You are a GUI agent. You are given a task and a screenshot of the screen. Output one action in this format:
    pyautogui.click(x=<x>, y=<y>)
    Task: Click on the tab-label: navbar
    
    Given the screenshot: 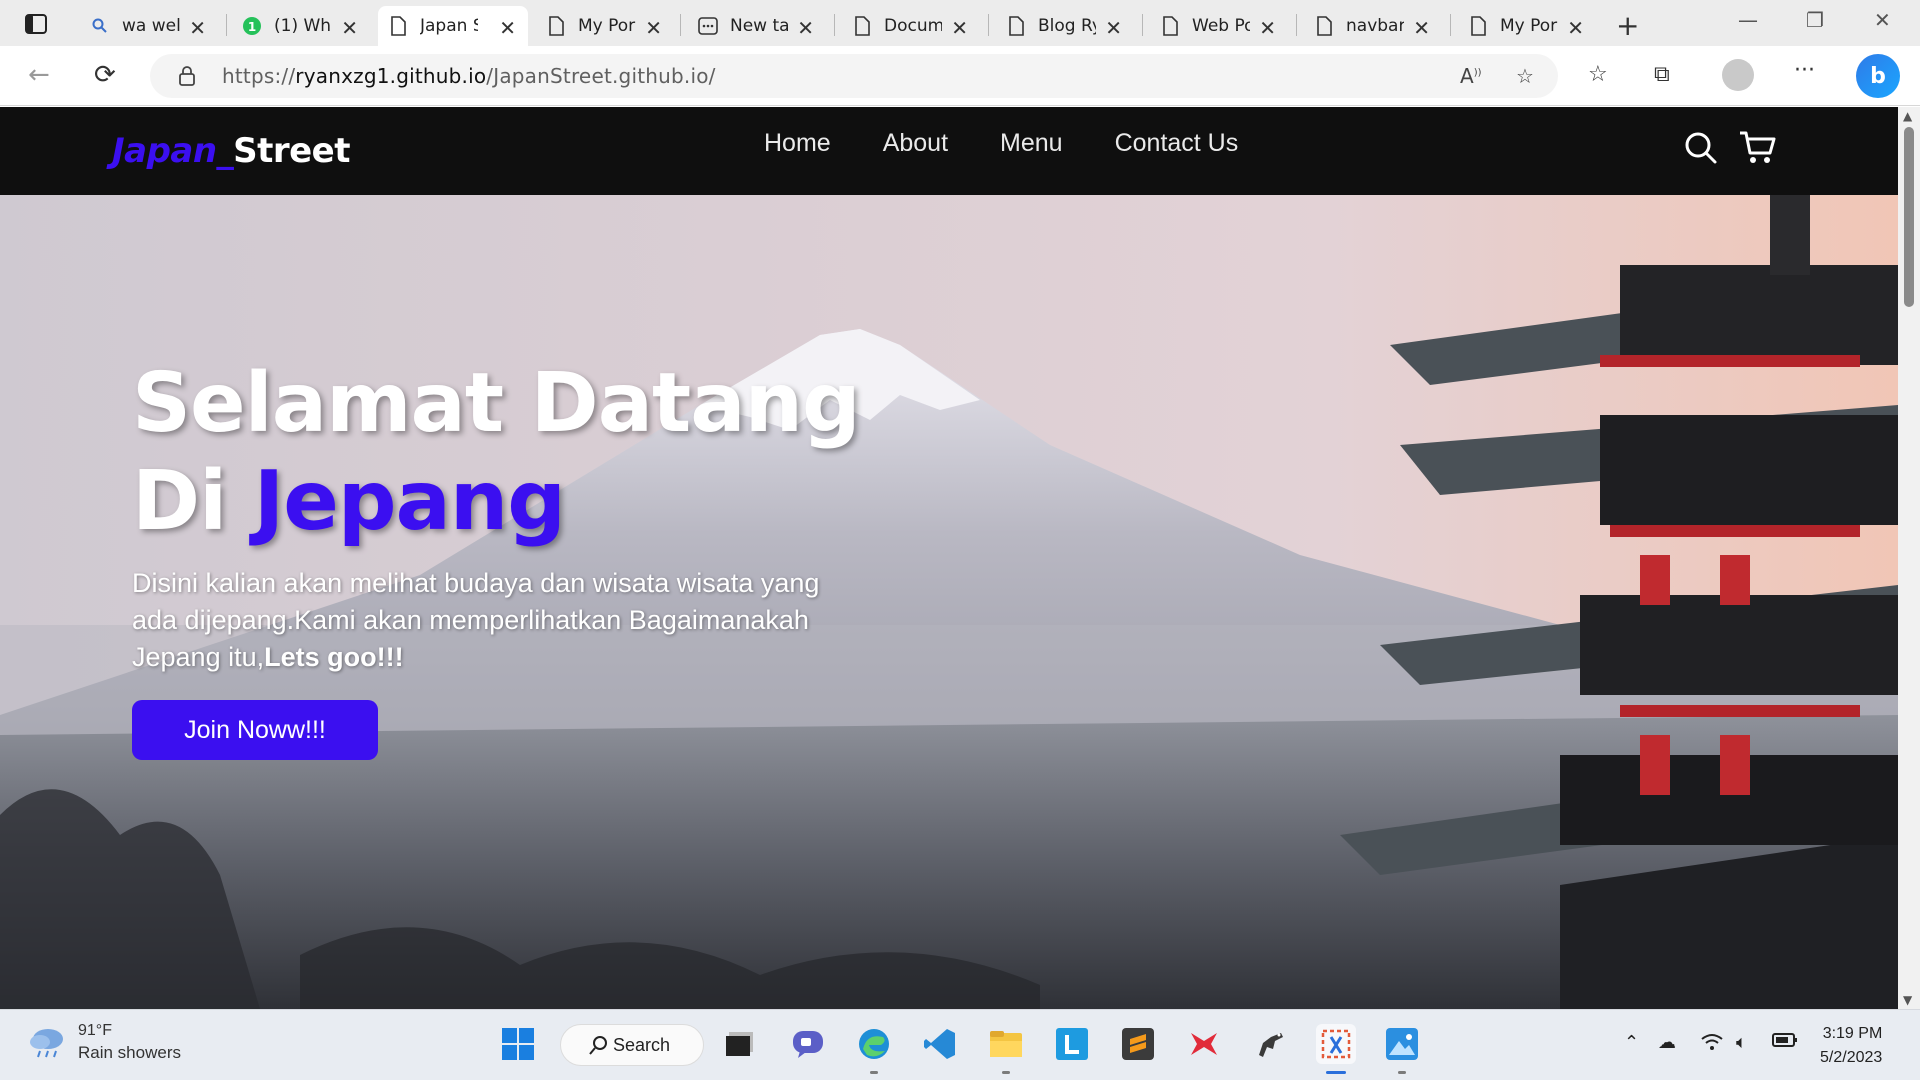 What is the action you would take?
    pyautogui.click(x=1375, y=26)
    